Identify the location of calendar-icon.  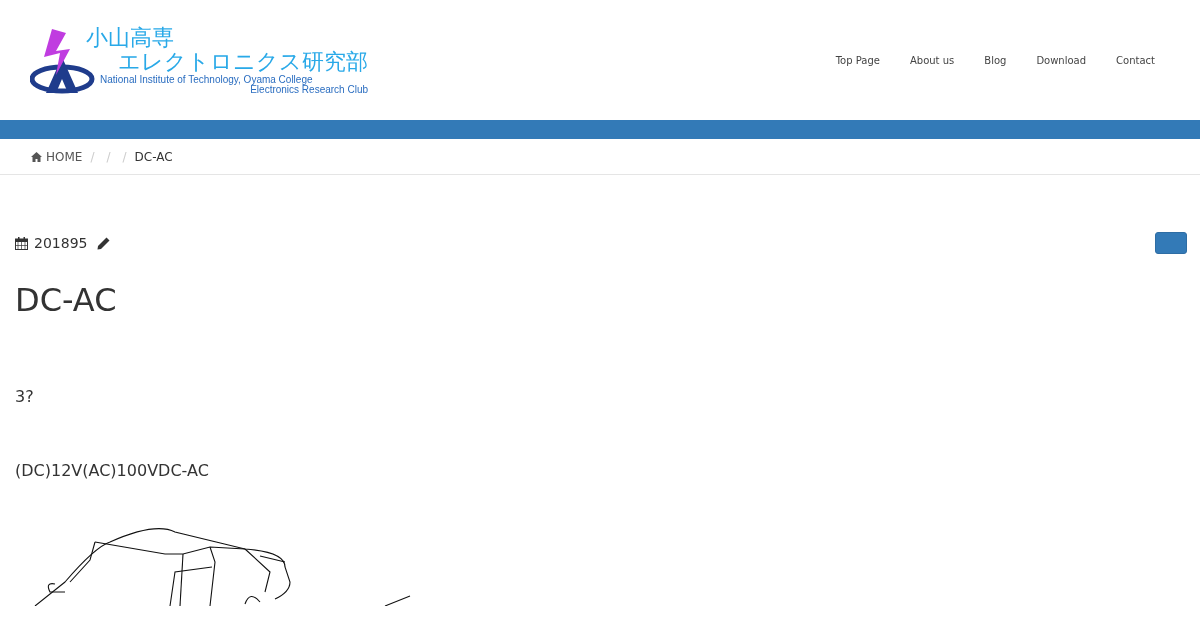
(21, 243).